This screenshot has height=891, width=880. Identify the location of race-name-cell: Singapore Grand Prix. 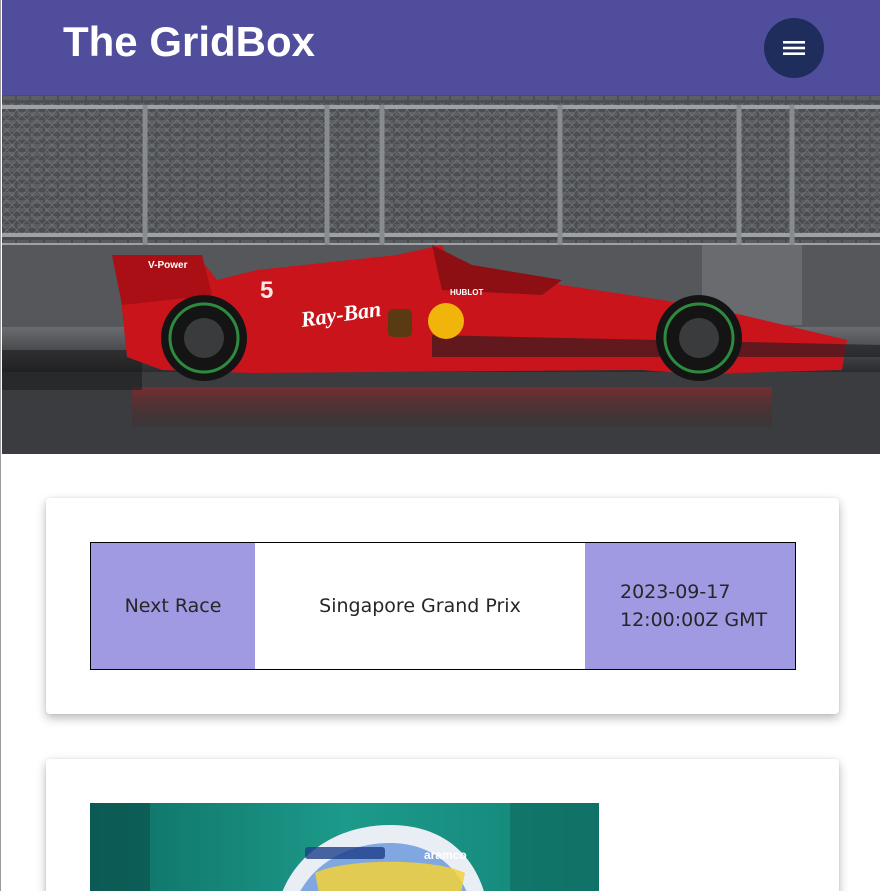
(420, 606).